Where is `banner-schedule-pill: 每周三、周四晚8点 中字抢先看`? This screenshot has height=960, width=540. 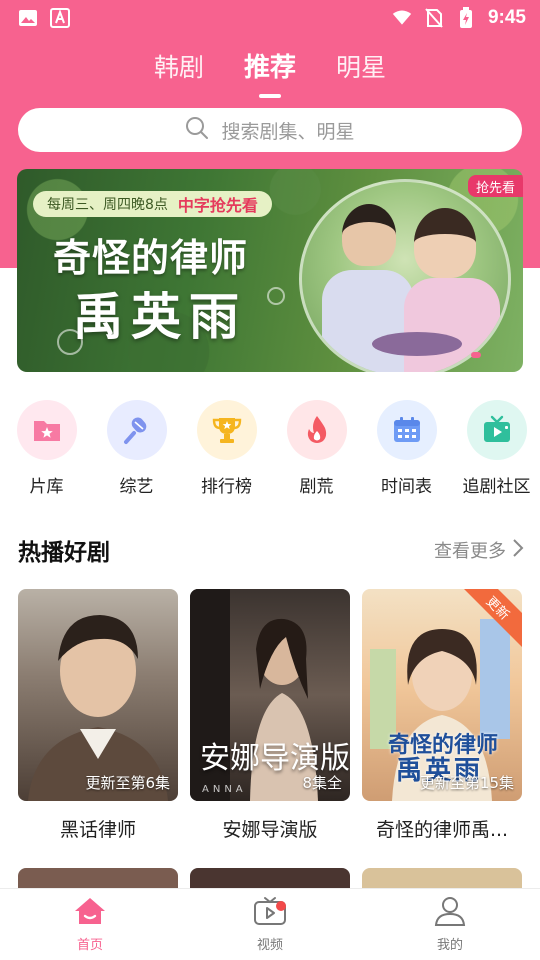 banner-schedule-pill: 每周三、周四晚8点 中字抢先看 is located at coordinates (152, 204).